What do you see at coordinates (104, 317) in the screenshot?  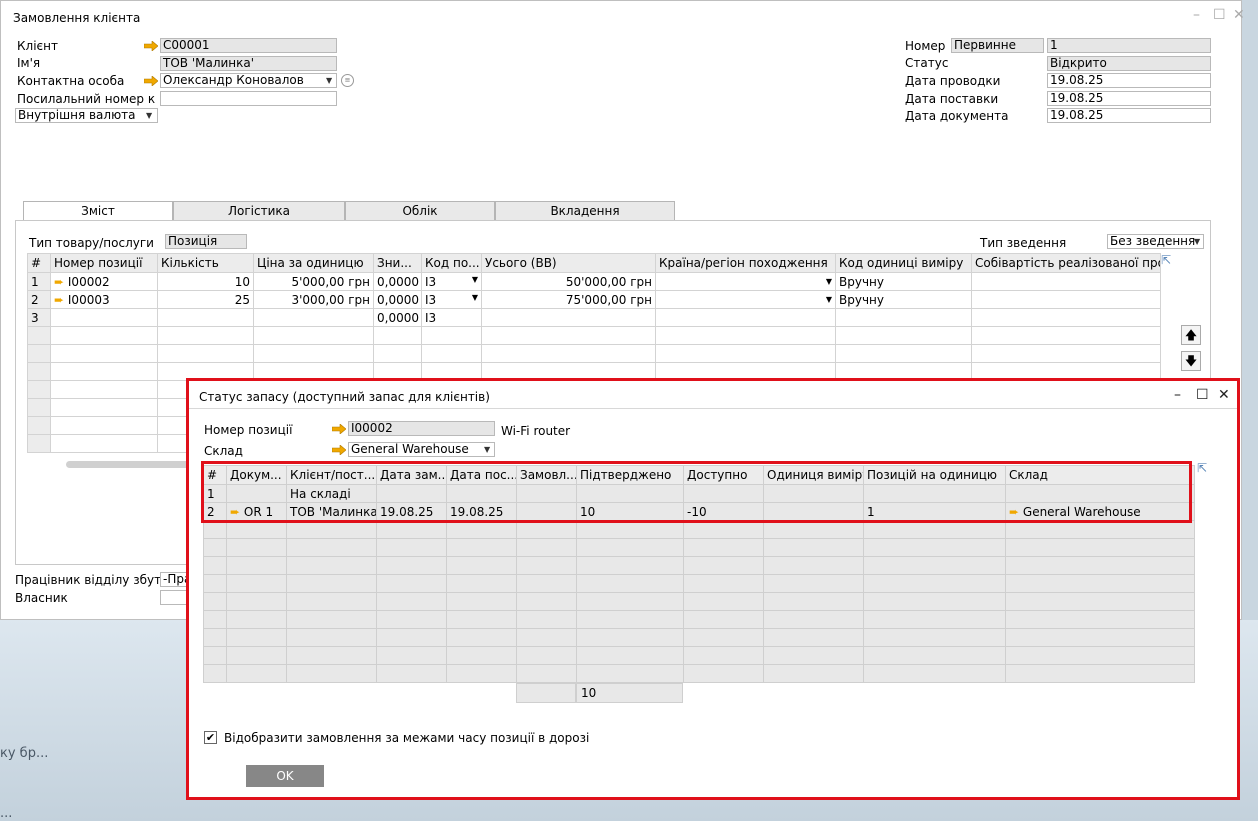 I see `item-cell` at bounding box center [104, 317].